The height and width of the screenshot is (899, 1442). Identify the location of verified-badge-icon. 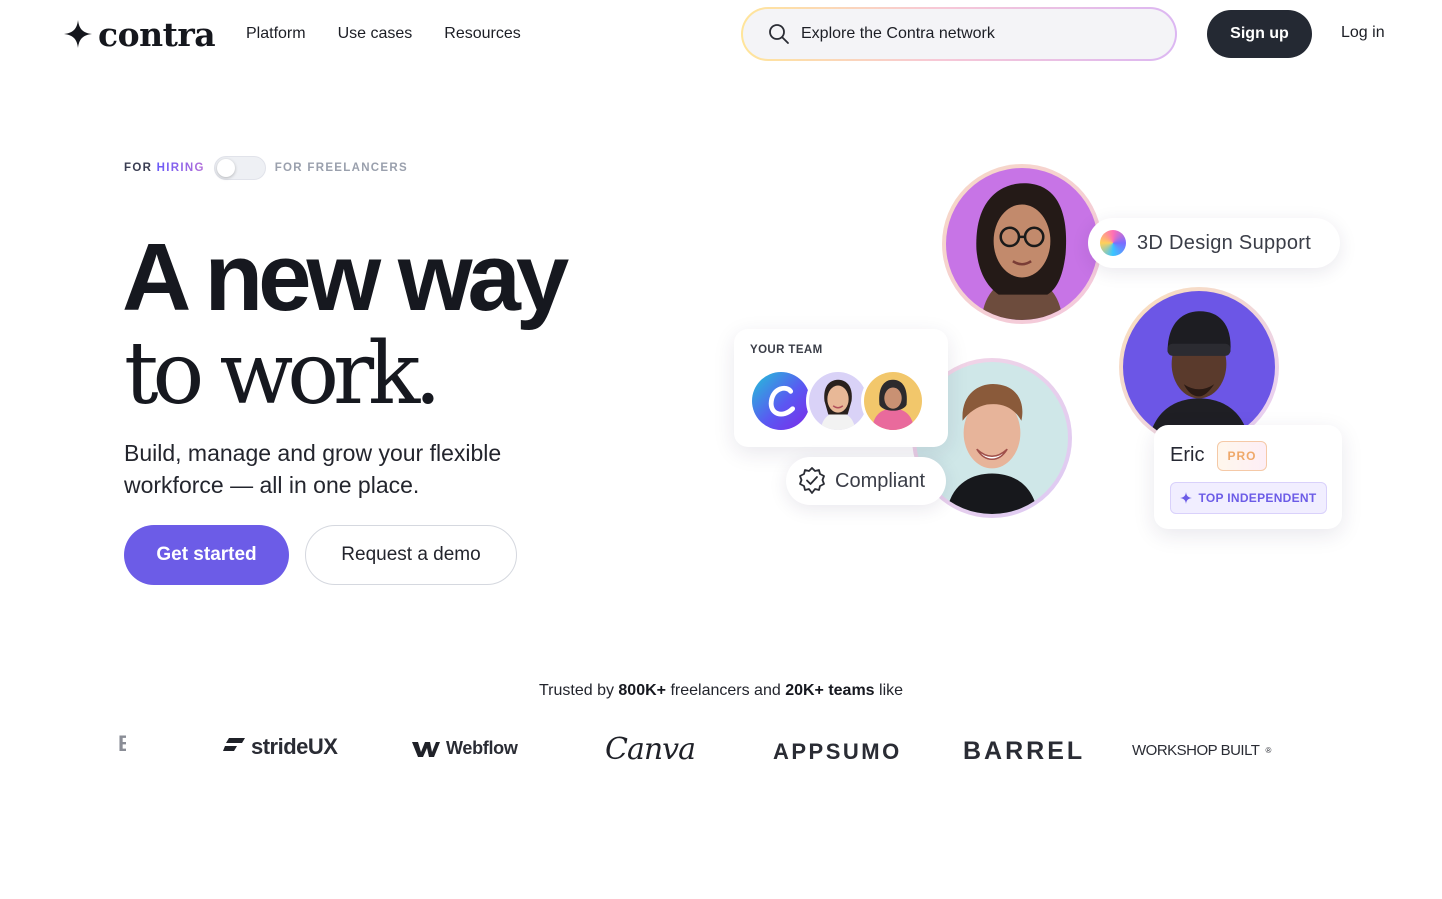
(812, 480).